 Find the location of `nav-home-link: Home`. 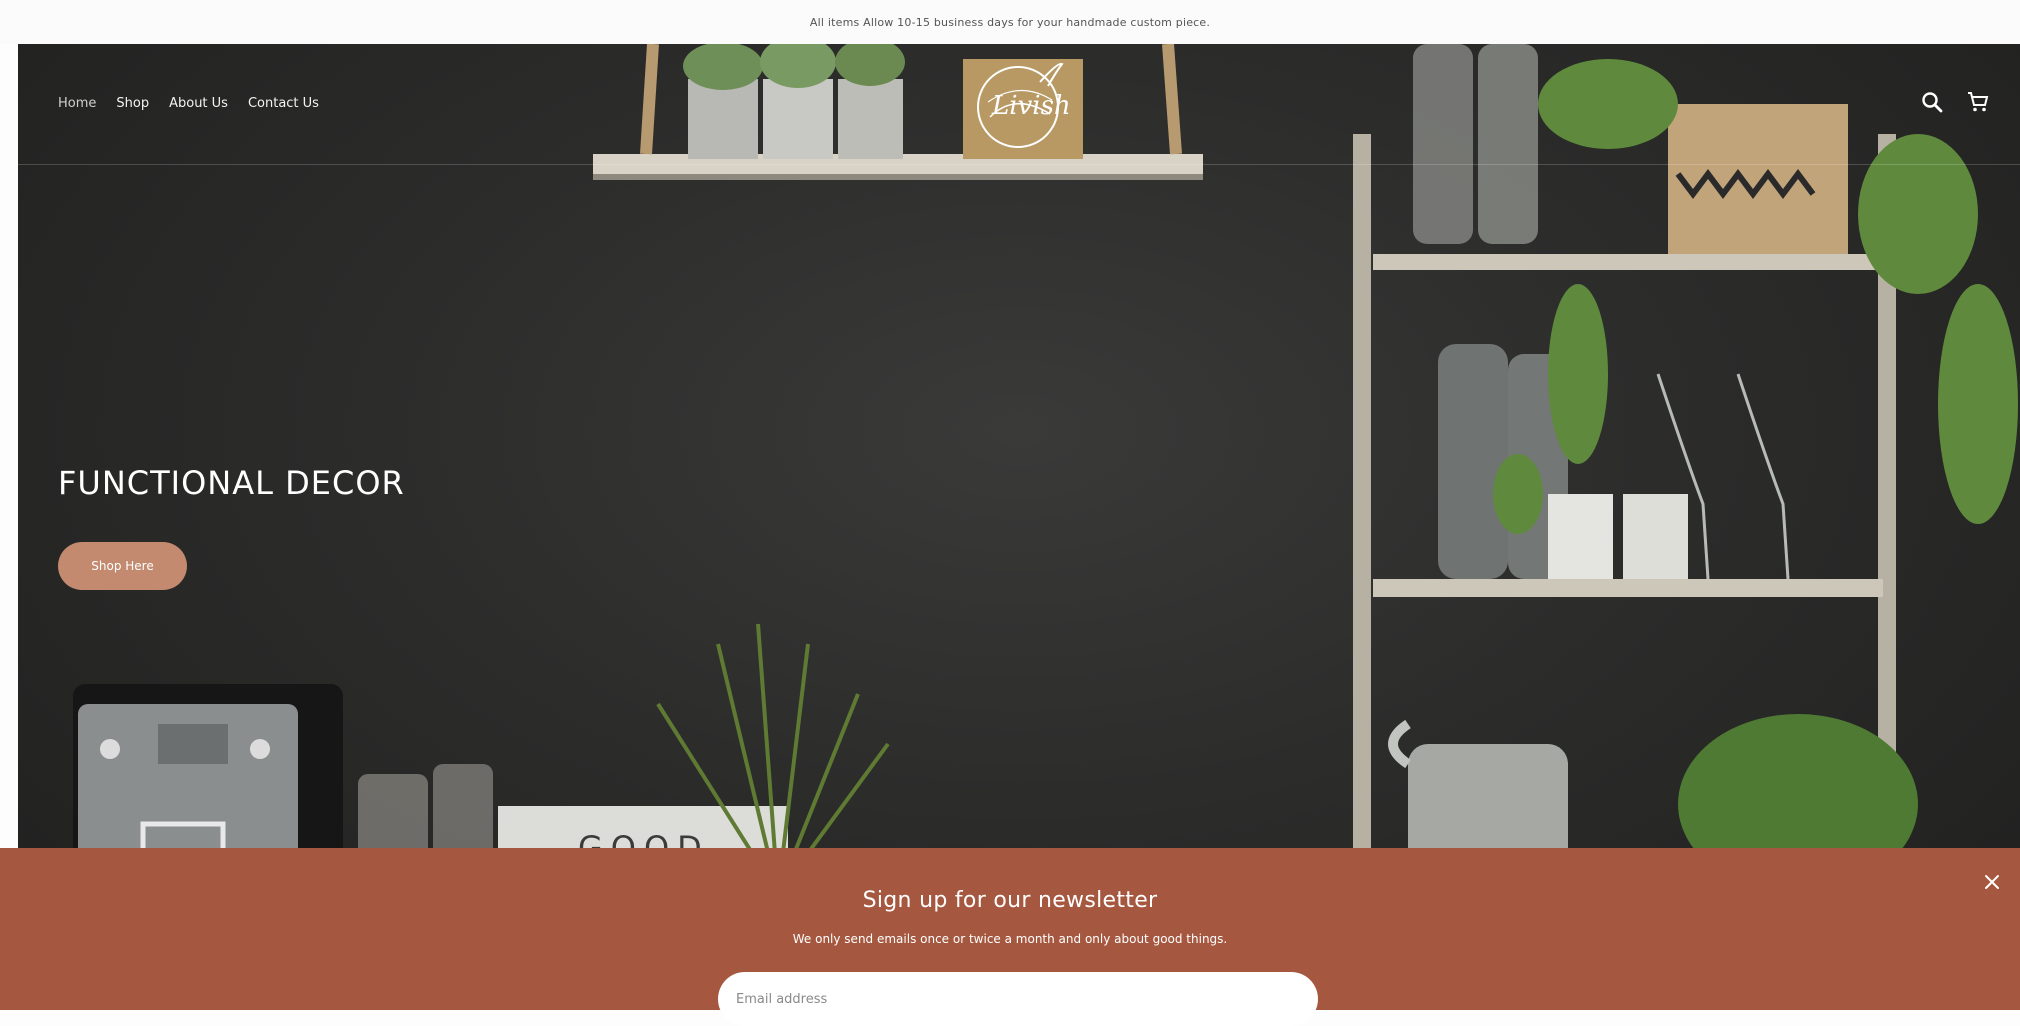

nav-home-link: Home is located at coordinates (77, 103).